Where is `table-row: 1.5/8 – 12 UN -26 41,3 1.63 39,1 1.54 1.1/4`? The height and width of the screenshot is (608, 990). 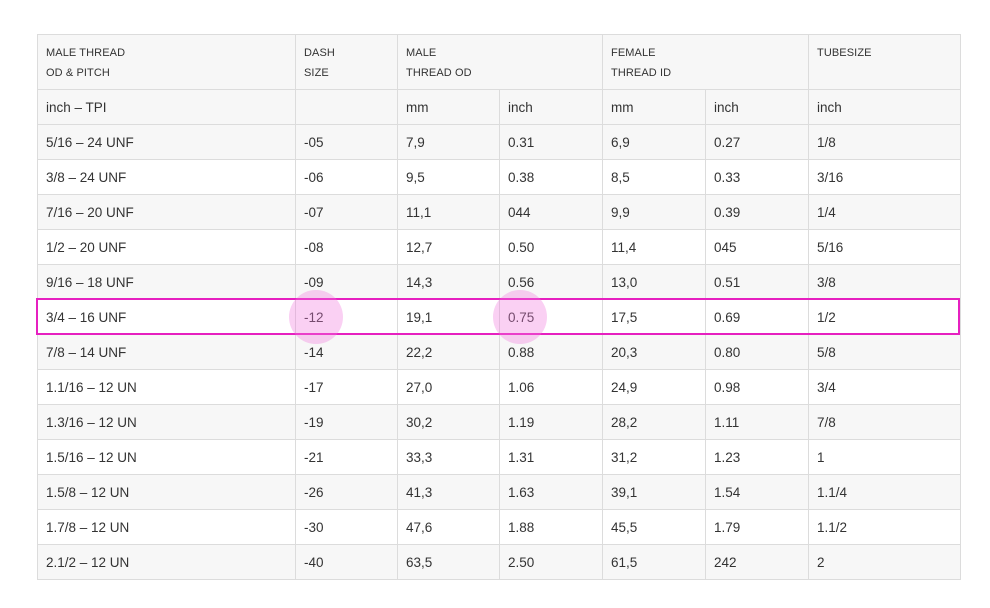
table-row: 1.5/8 – 12 UN -26 41,3 1.63 39,1 1.54 1.1/4 is located at coordinates (499, 492).